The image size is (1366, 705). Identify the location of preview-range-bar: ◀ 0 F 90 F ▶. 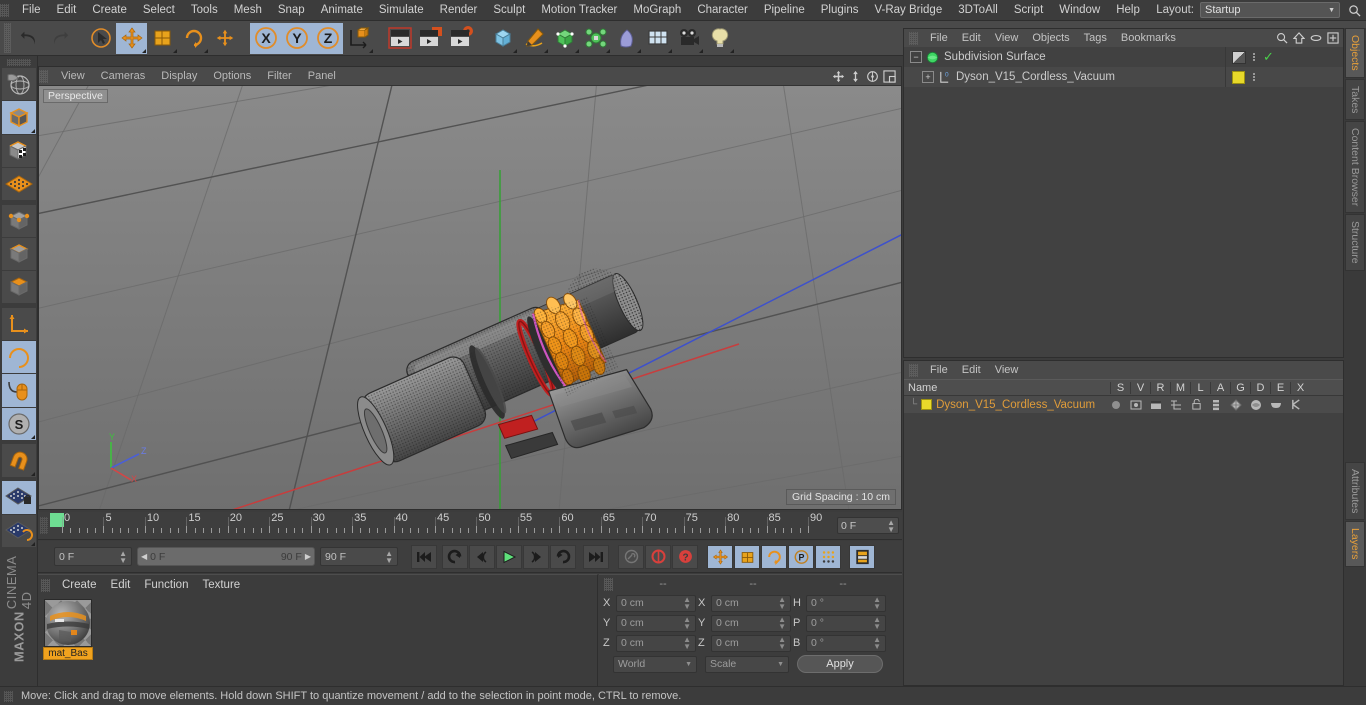
(226, 556).